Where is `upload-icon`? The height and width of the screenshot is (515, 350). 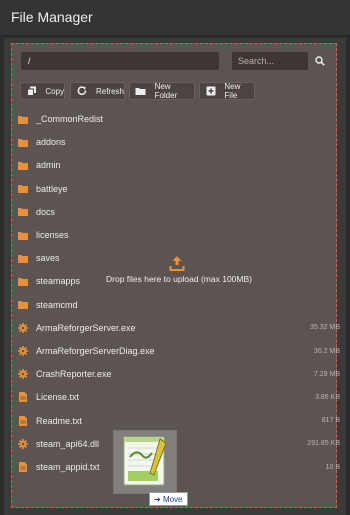 upload-icon is located at coordinates (177, 263).